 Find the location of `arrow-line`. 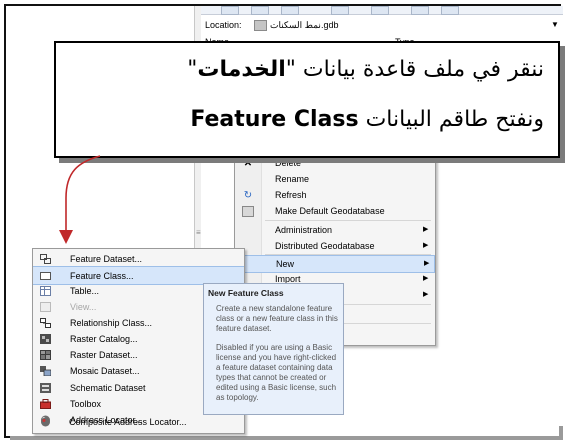

arrow-line is located at coordinates (83, 193).